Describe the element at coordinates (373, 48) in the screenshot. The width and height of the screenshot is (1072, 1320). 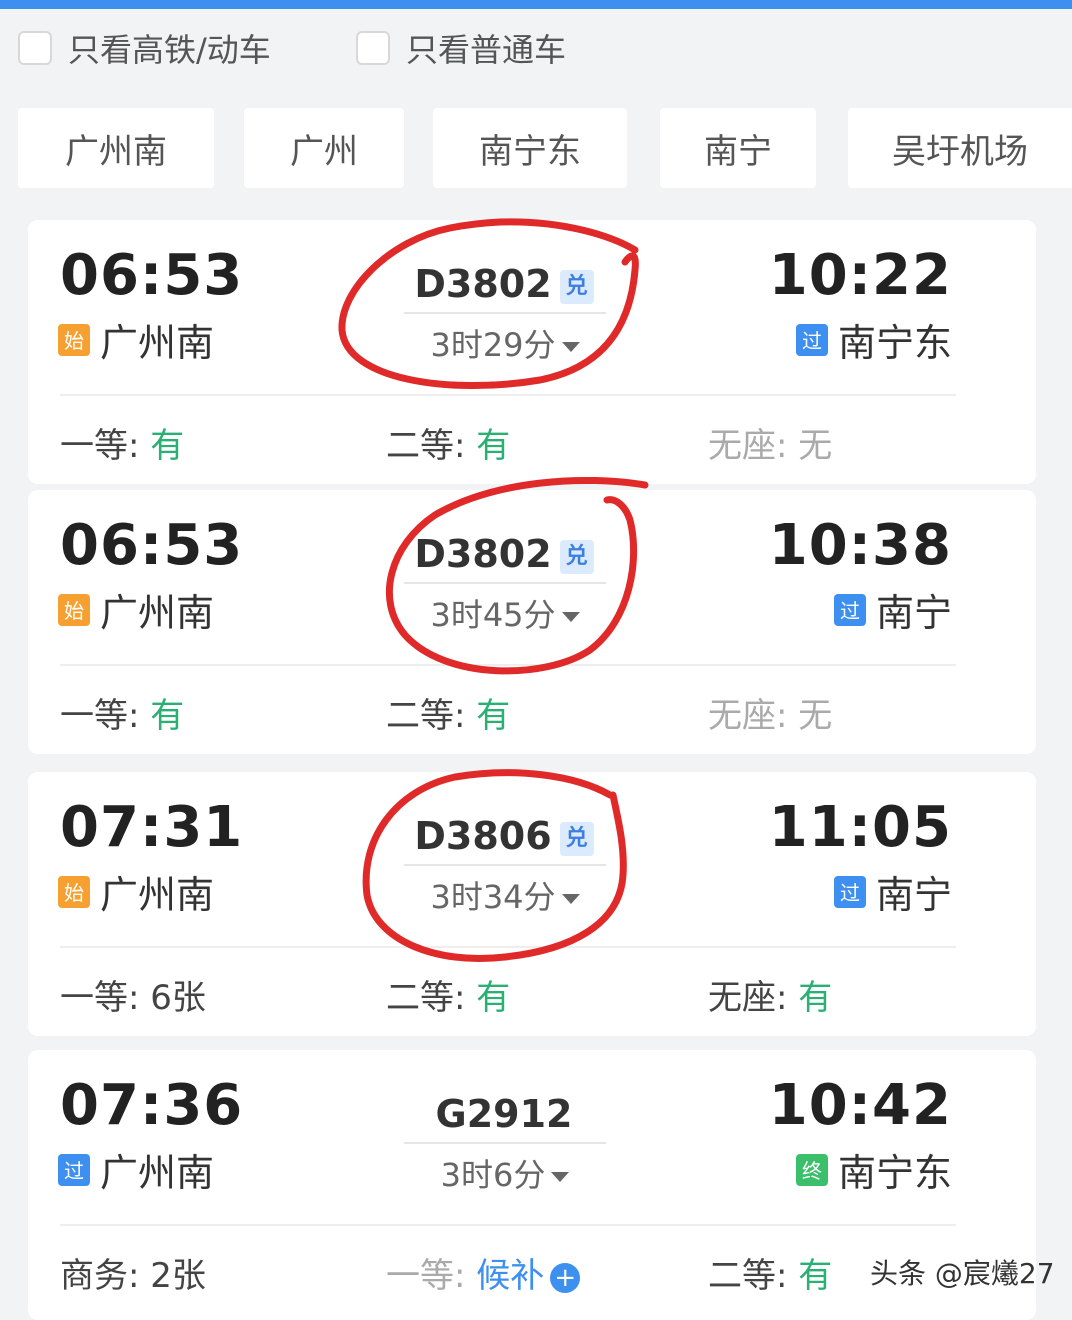
I see `regular-train-checkbox` at that location.